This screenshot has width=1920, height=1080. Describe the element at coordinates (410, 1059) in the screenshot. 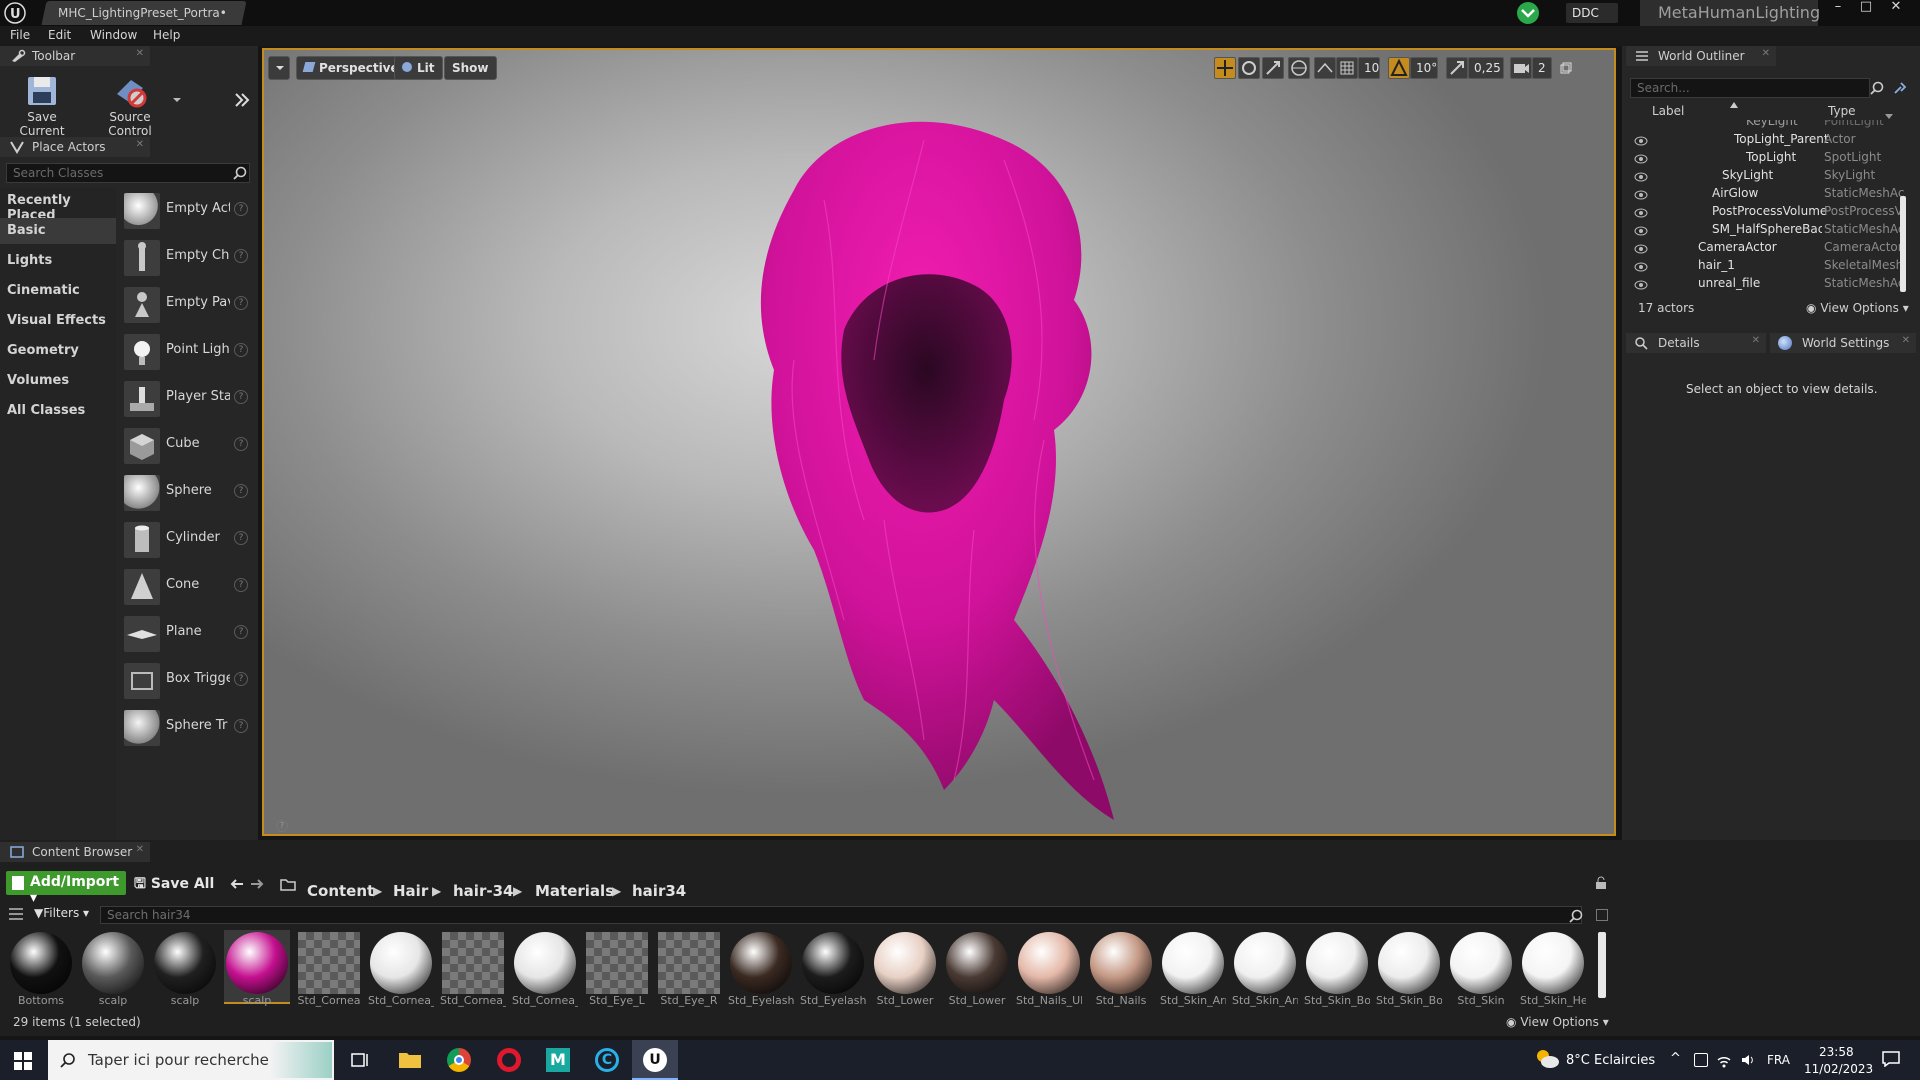

I see `file-explorer-icon` at that location.